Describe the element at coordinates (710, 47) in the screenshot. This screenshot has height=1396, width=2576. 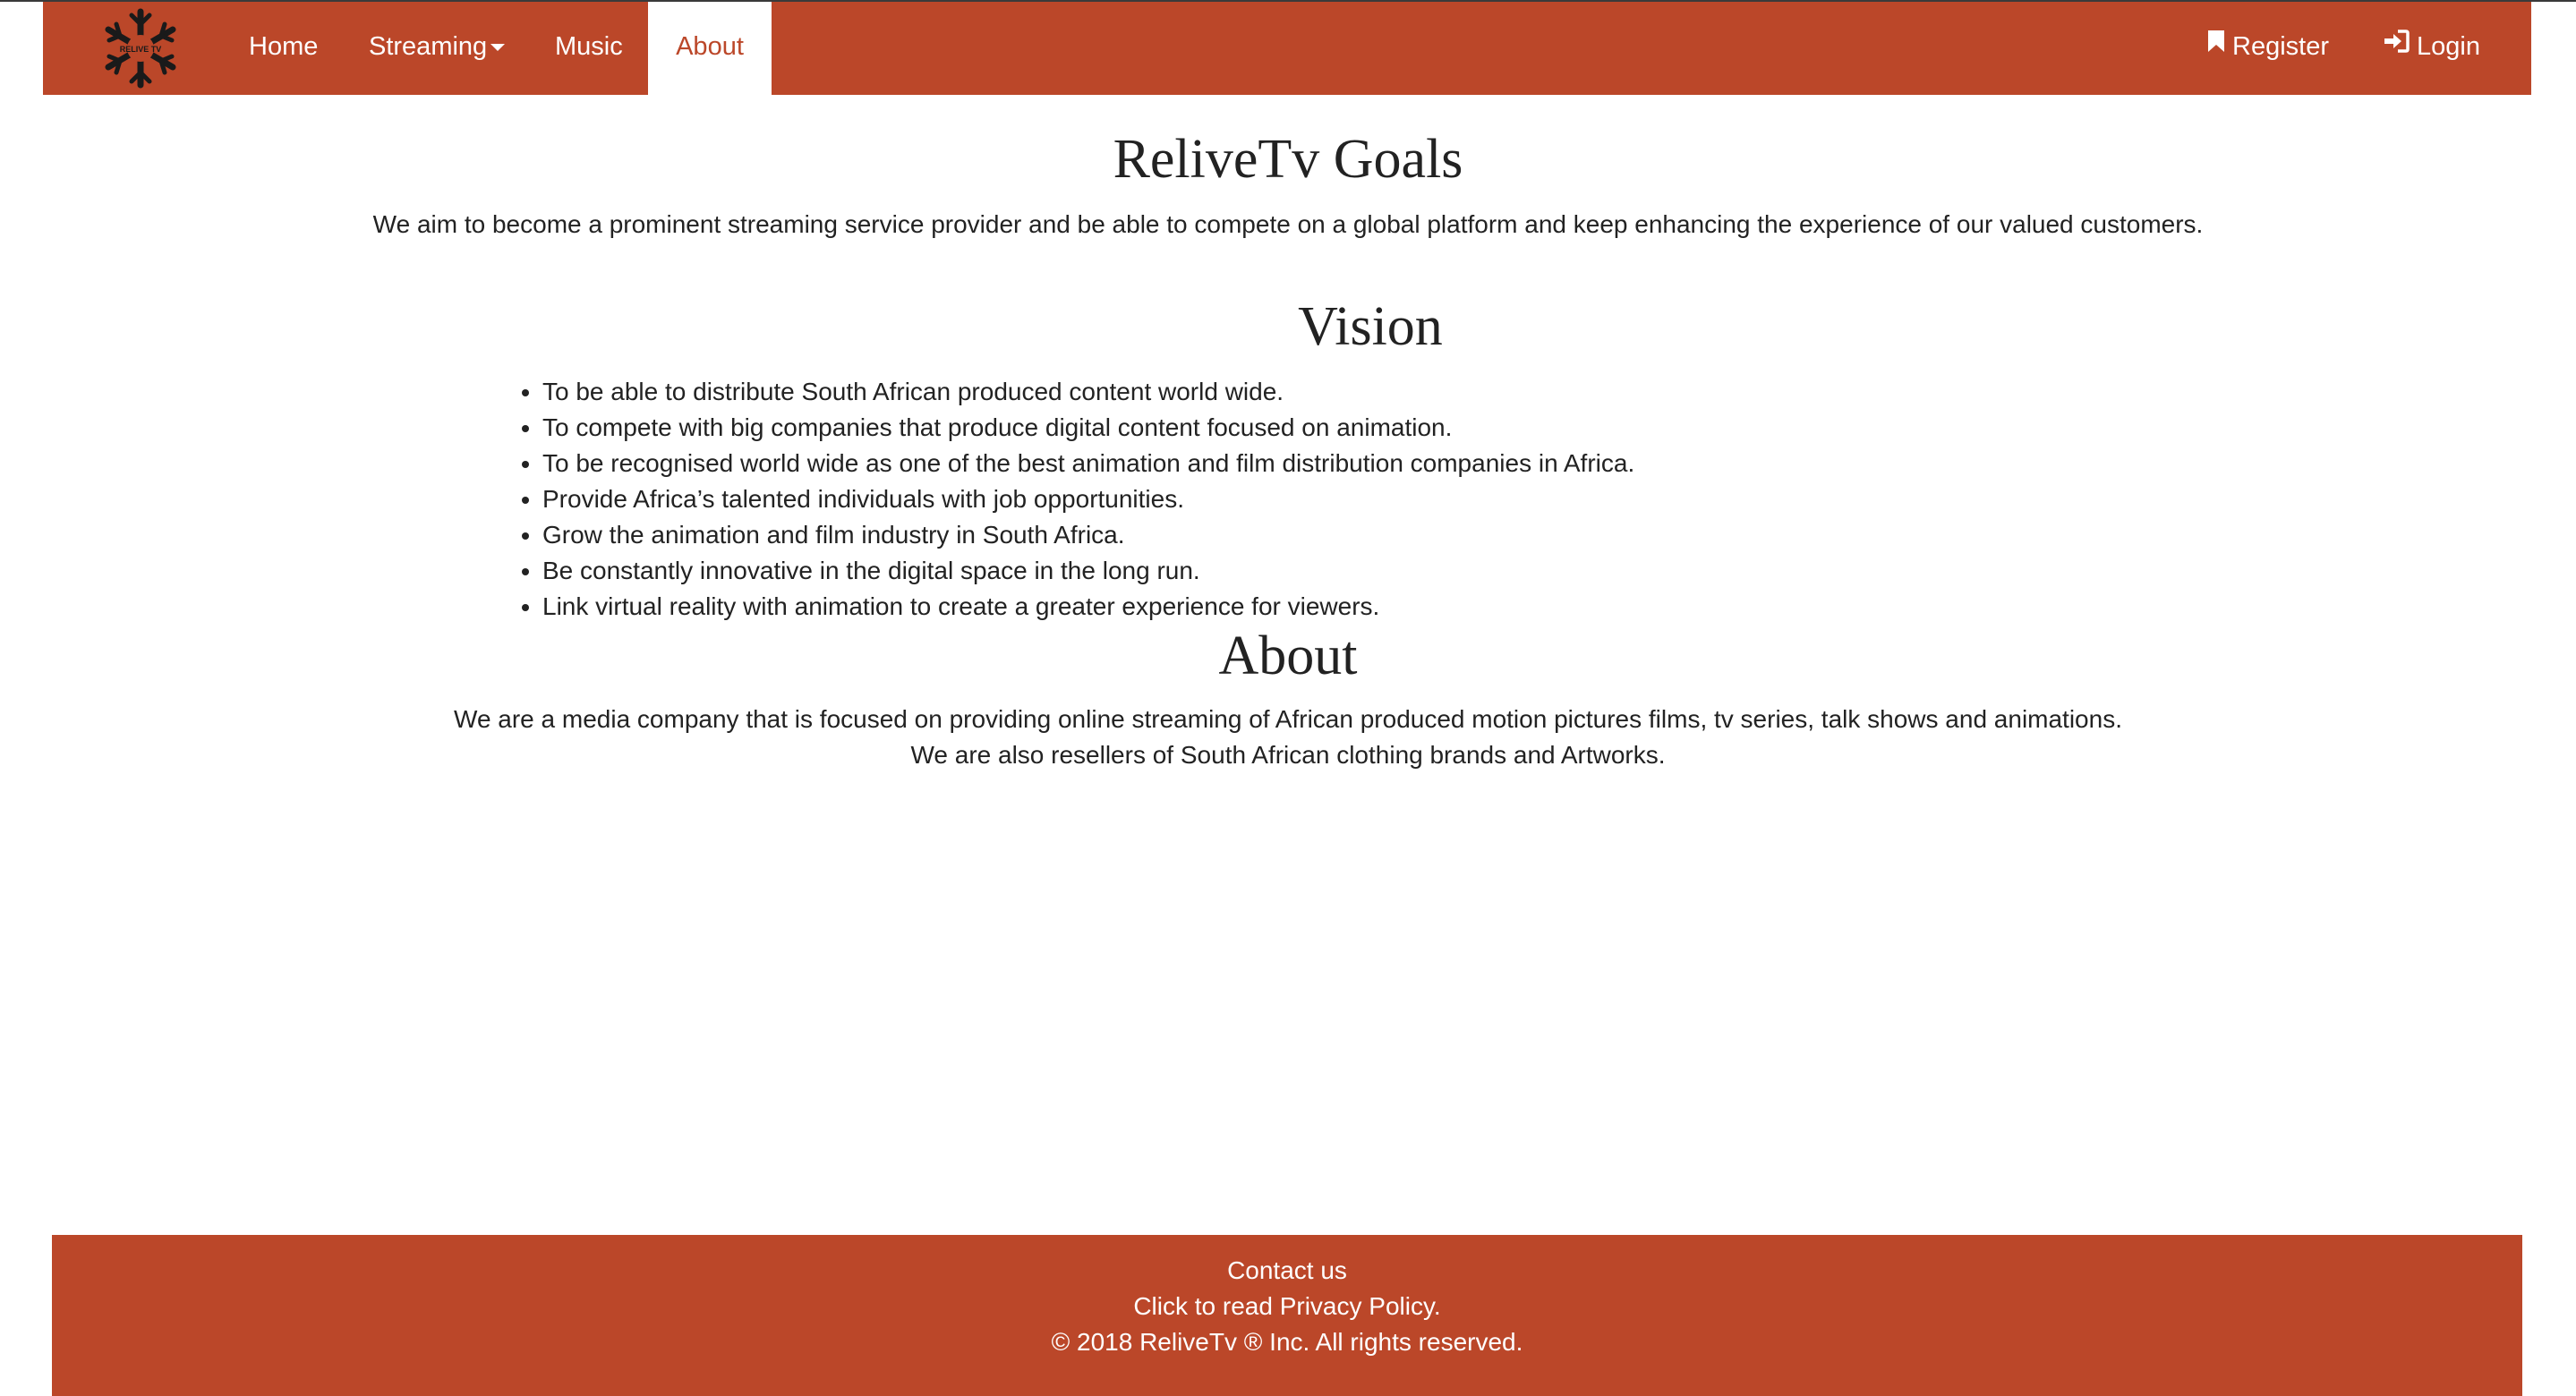
I see `nav-about-label: About` at that location.